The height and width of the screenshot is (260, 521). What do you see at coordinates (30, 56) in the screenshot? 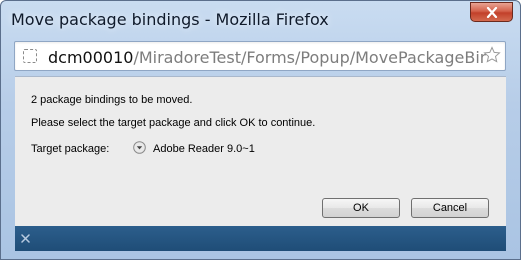
I see `page-icon` at bounding box center [30, 56].